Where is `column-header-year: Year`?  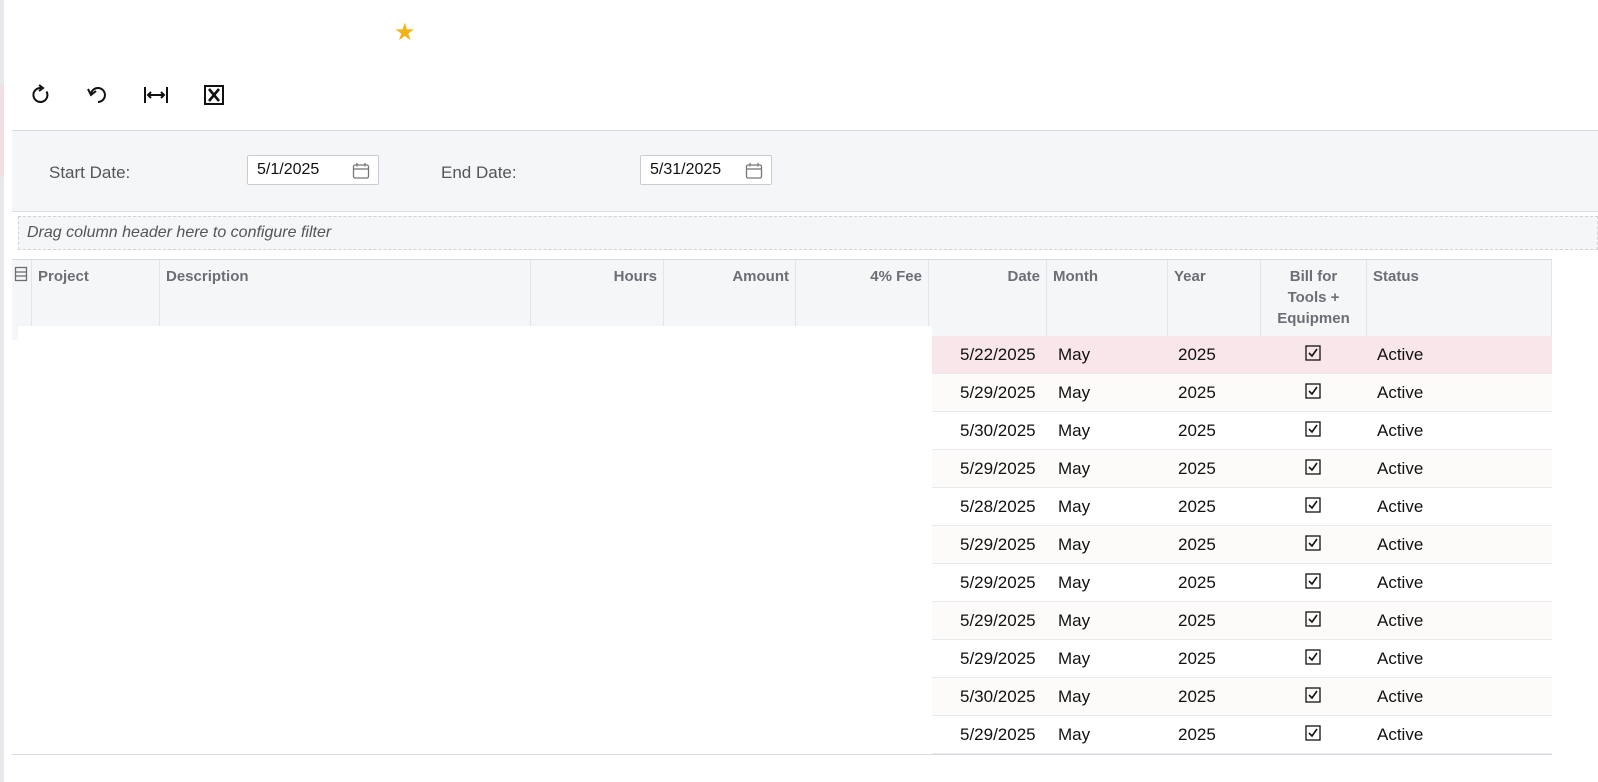
column-header-year: Year is located at coordinates (1214, 300).